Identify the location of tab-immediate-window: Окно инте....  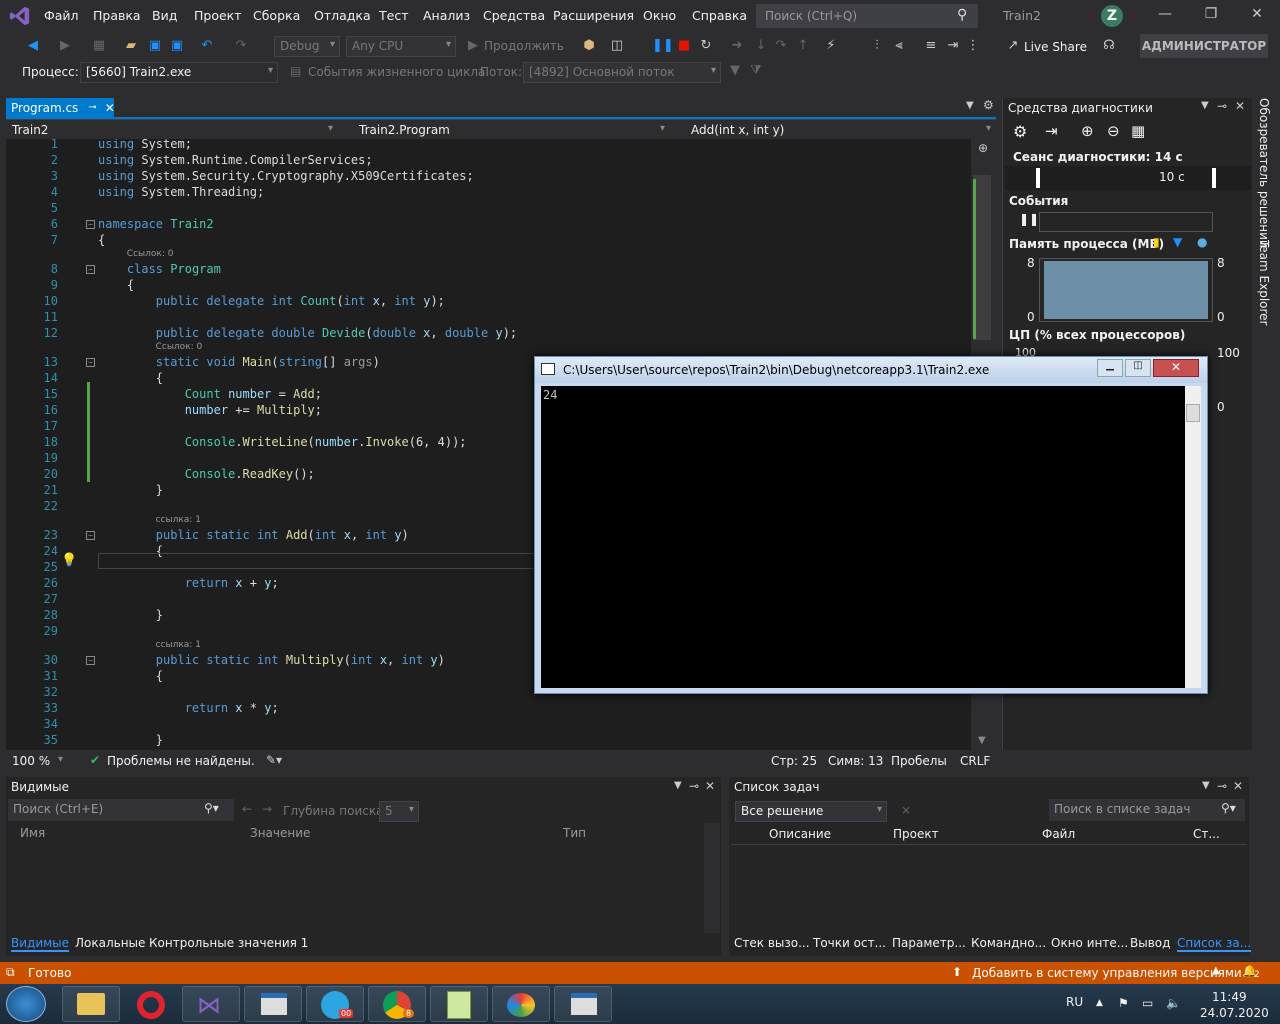
(1089, 943).